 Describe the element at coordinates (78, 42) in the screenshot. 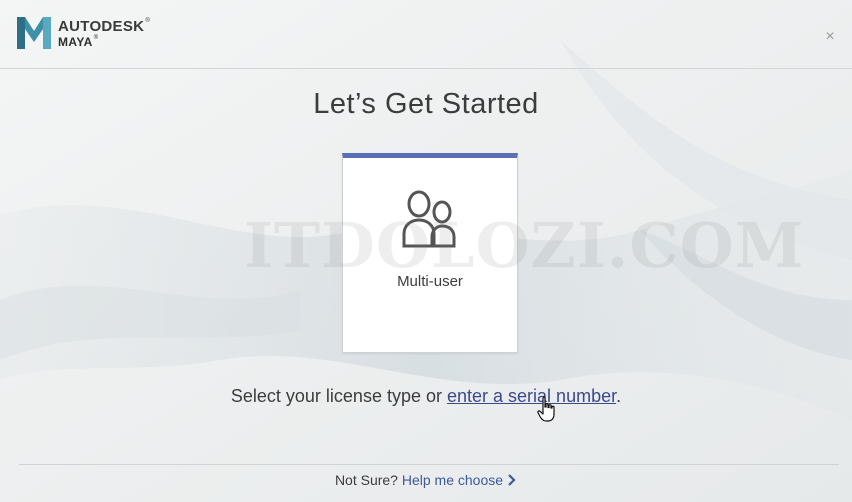

I see `product-name: MAYA®` at that location.